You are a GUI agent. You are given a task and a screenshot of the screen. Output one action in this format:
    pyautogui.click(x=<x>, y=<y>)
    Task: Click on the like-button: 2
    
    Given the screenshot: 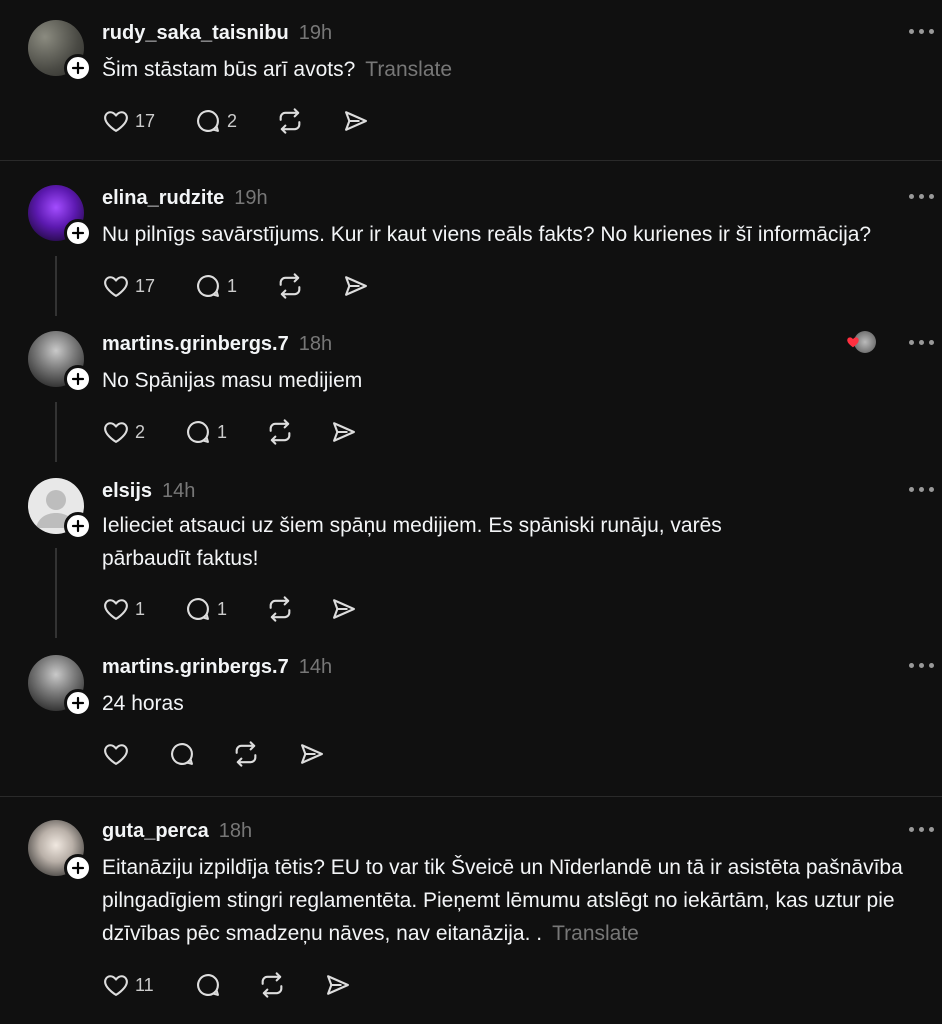 What is the action you would take?
    pyautogui.click(x=123, y=432)
    